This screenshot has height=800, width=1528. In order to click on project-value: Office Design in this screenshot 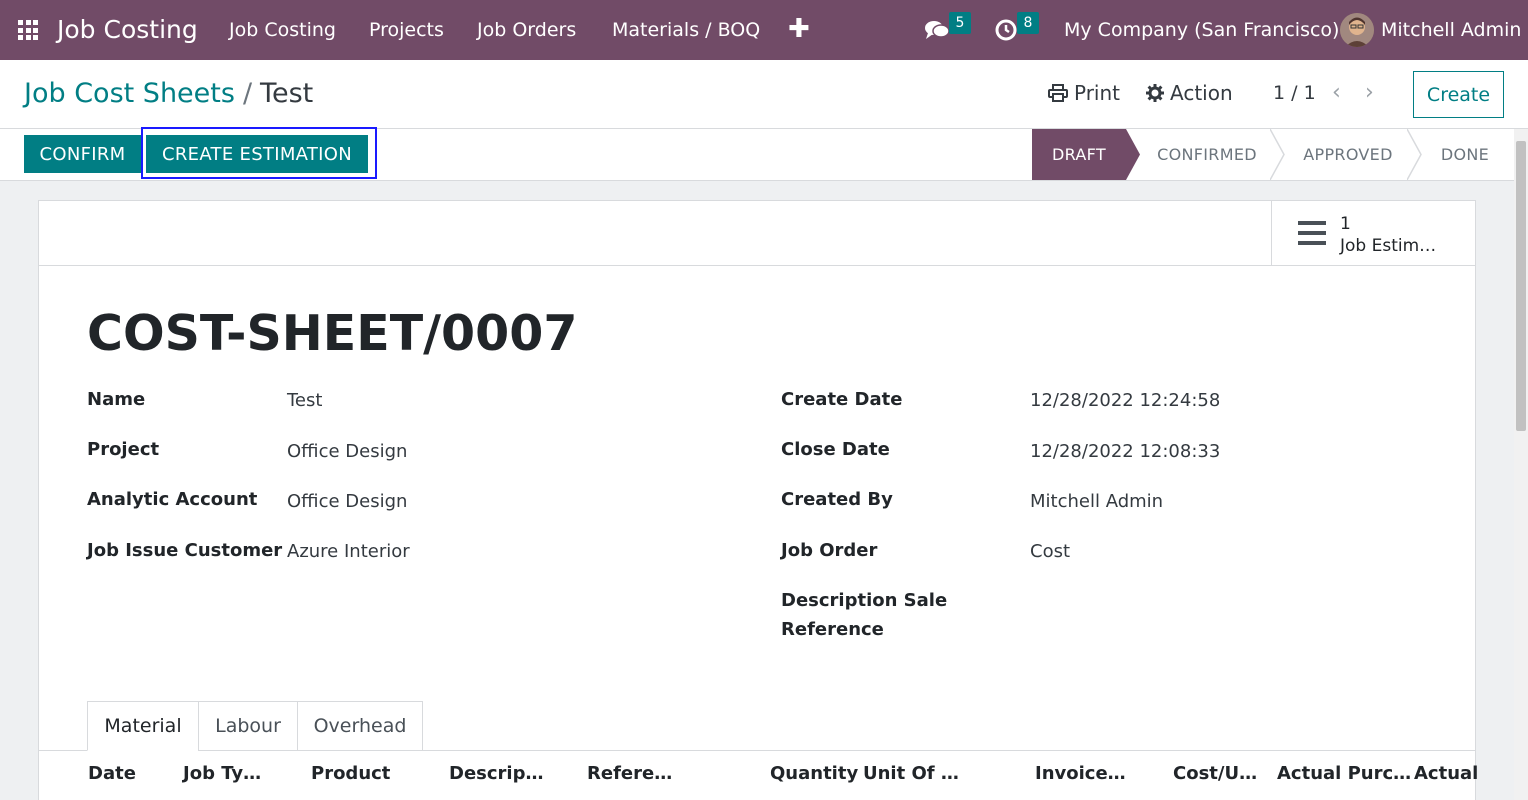, I will do `click(347, 451)`.